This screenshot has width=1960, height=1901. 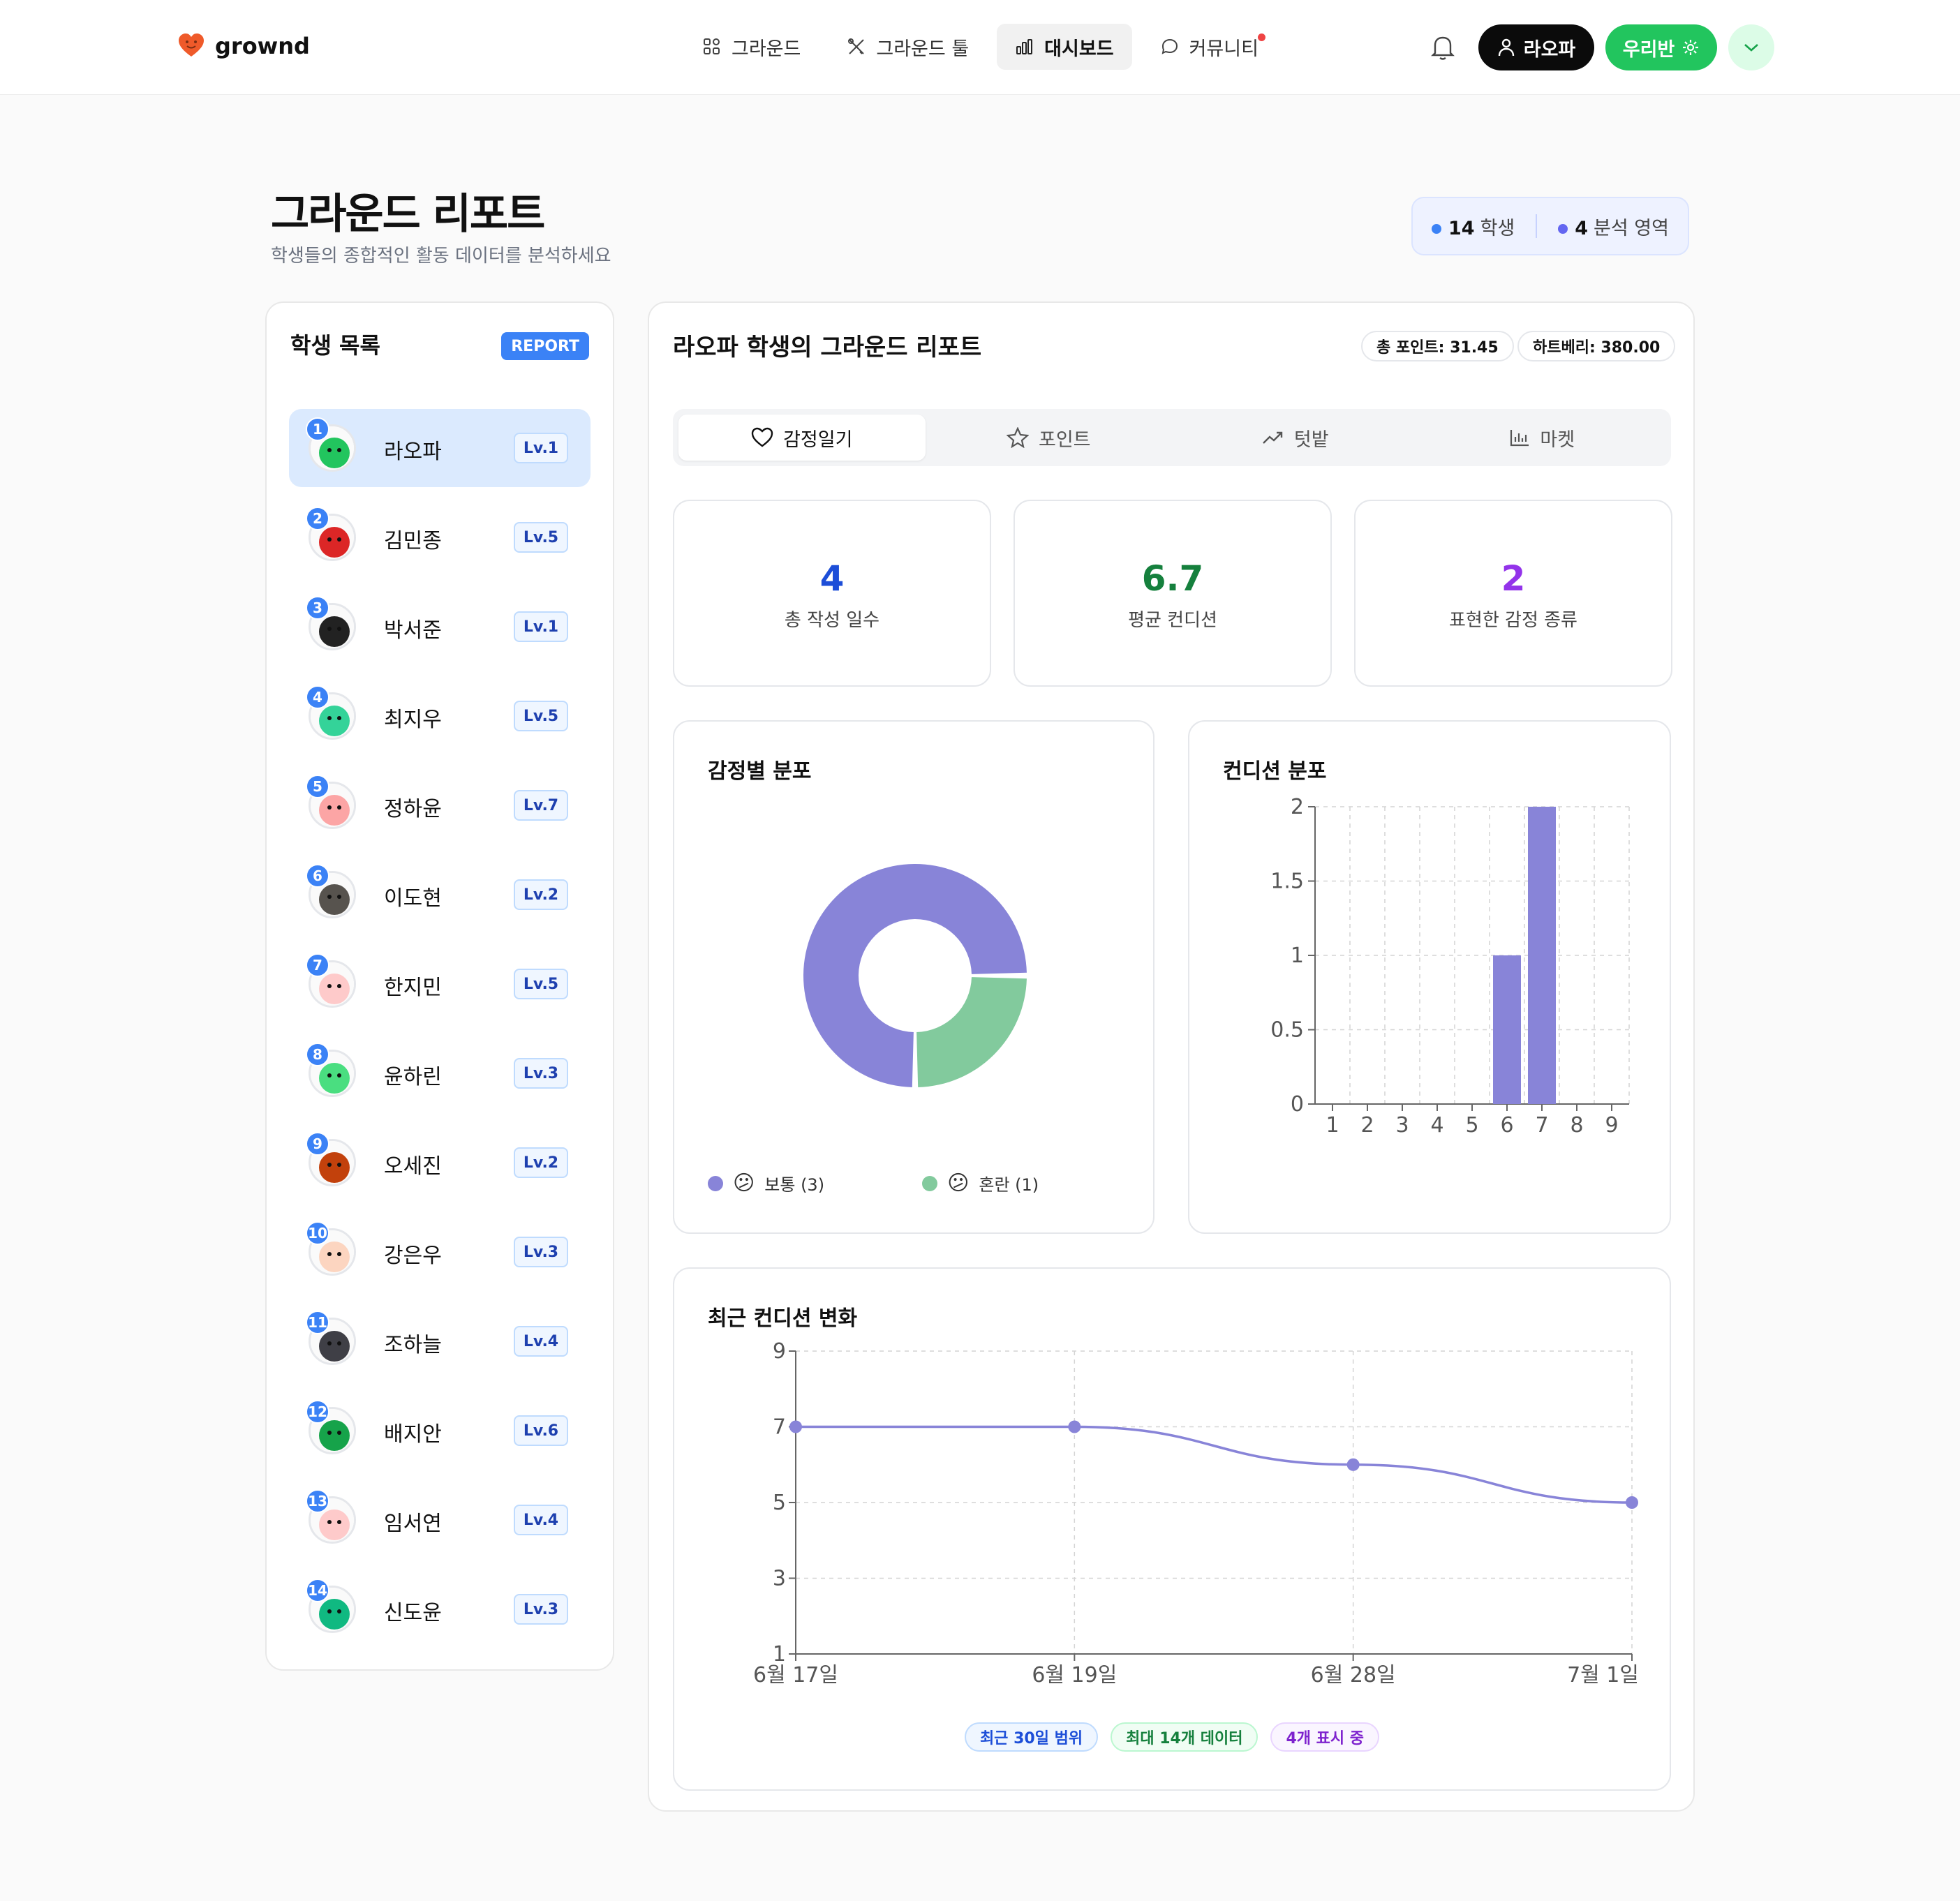 What do you see at coordinates (915, 976) in the screenshot?
I see `emotion-donut-chart` at bounding box center [915, 976].